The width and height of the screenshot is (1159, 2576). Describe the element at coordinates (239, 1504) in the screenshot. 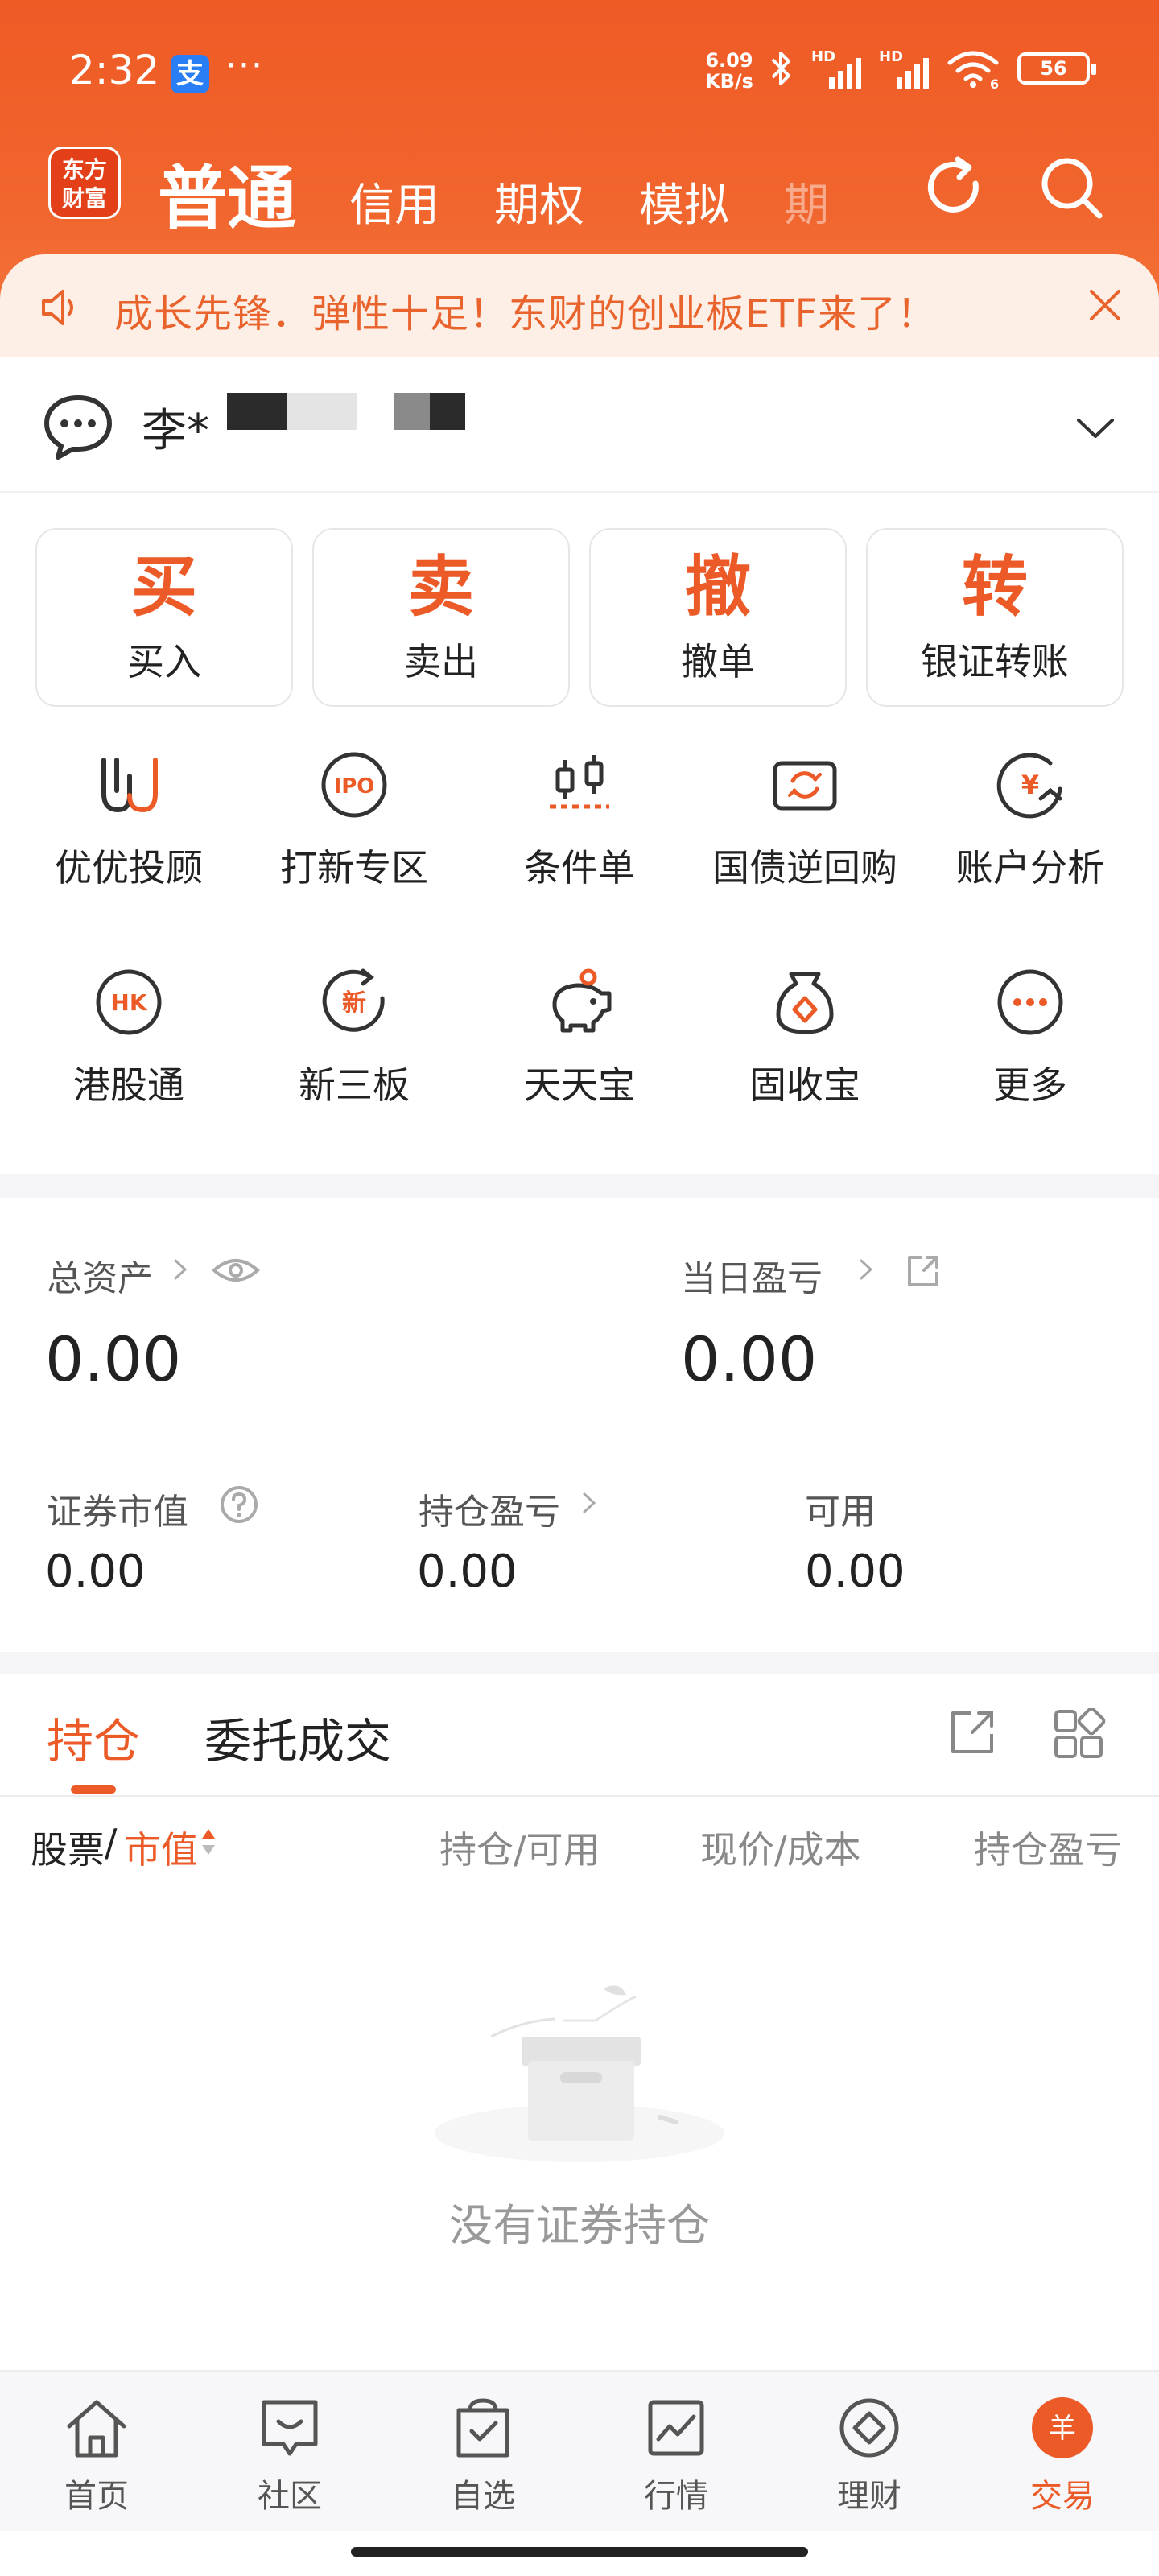

I see `help-icon` at that location.